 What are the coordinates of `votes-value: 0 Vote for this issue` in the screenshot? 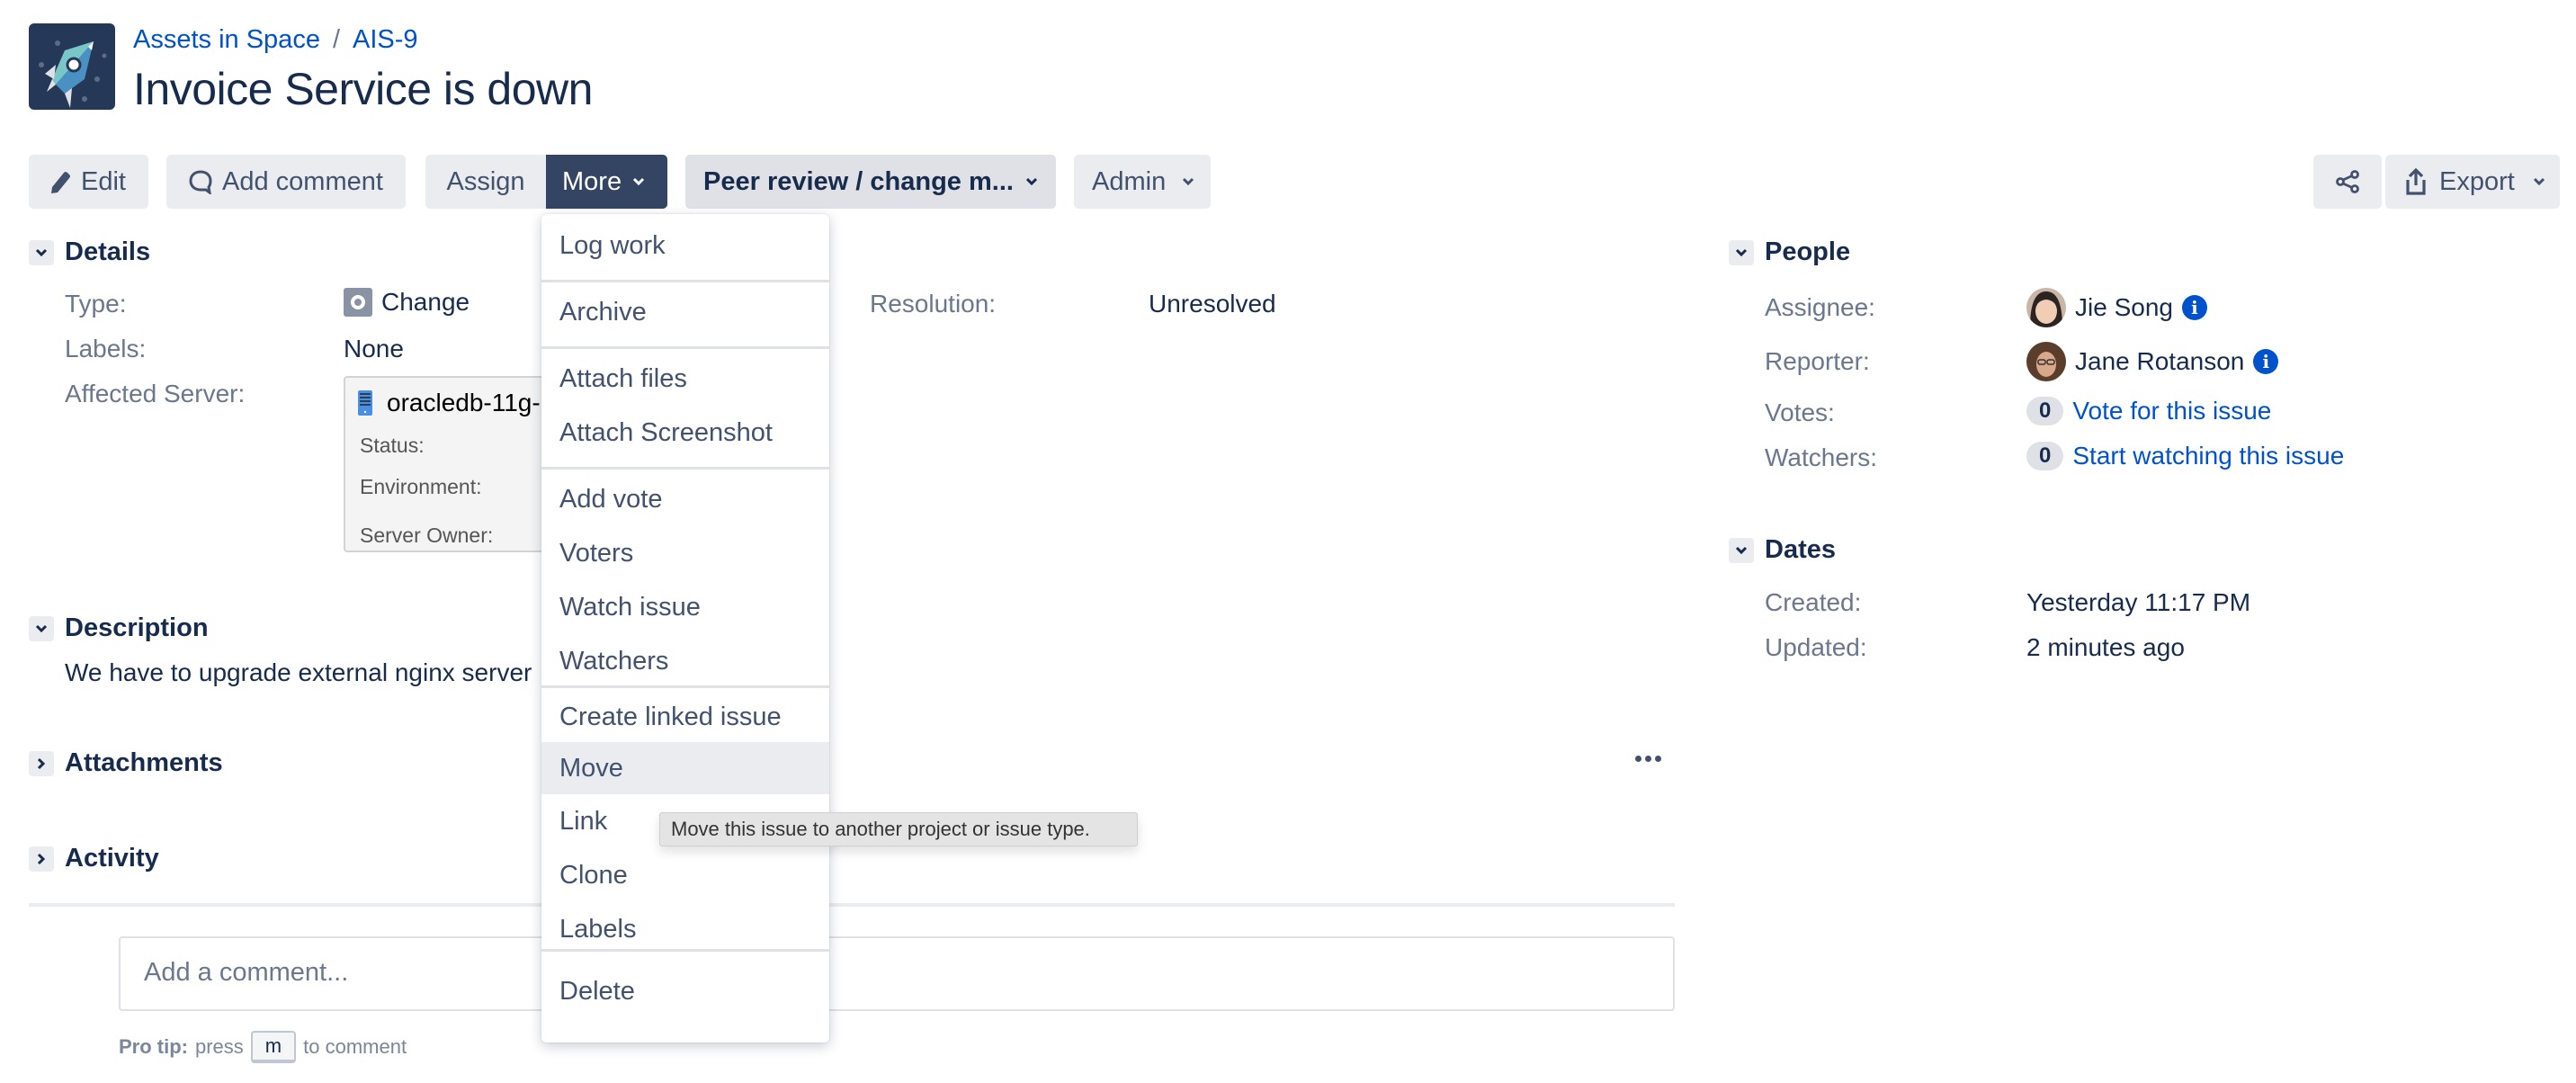 It's located at (2148, 411).